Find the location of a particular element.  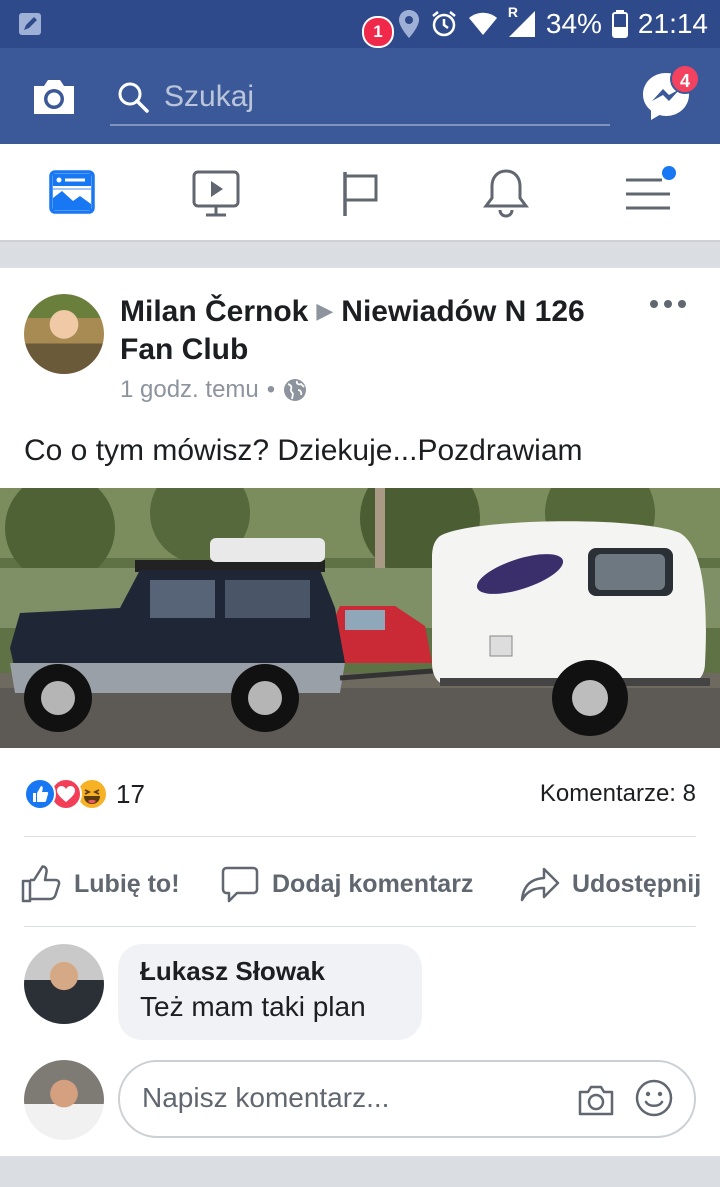

search-input: Szukaj is located at coordinates (360, 98).